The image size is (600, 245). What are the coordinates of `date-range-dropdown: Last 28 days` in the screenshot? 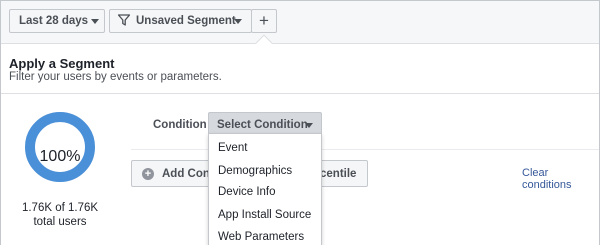 It's located at (57, 21).